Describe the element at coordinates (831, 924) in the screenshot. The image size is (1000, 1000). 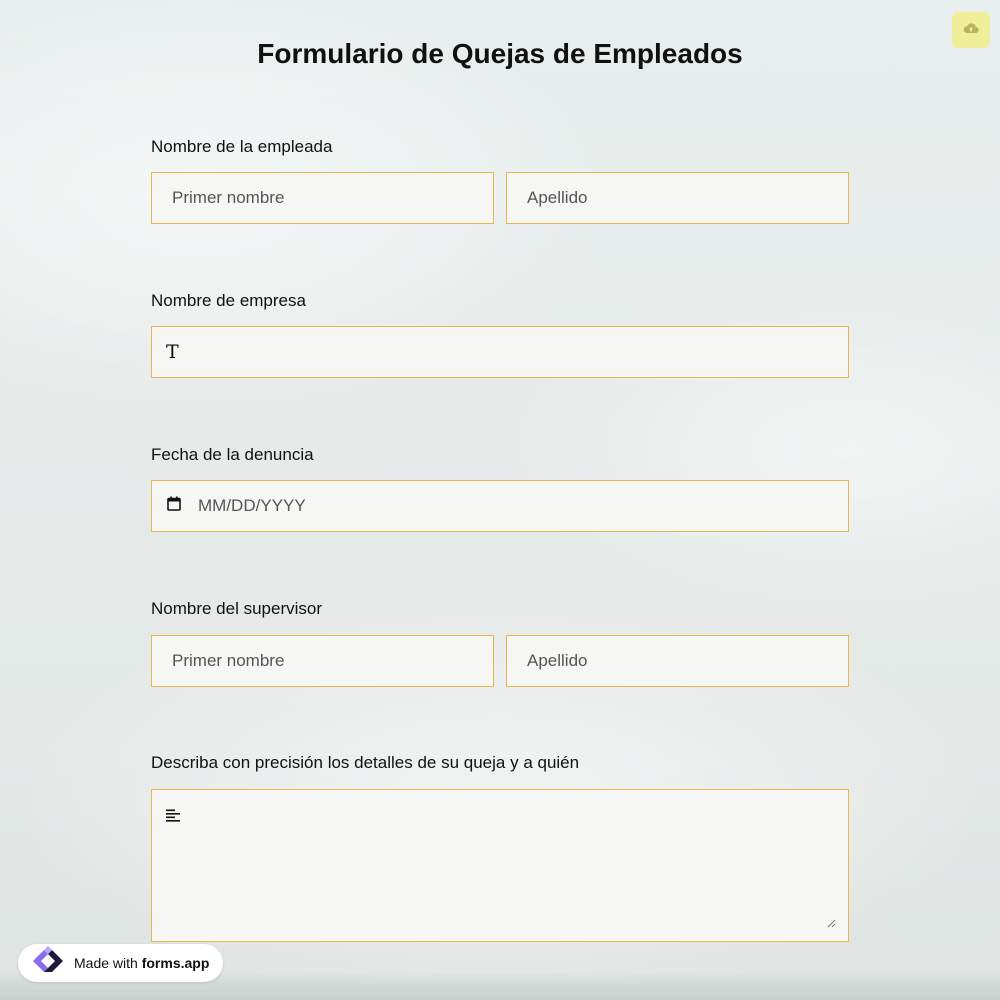
I see `resize-handle-icon` at that location.